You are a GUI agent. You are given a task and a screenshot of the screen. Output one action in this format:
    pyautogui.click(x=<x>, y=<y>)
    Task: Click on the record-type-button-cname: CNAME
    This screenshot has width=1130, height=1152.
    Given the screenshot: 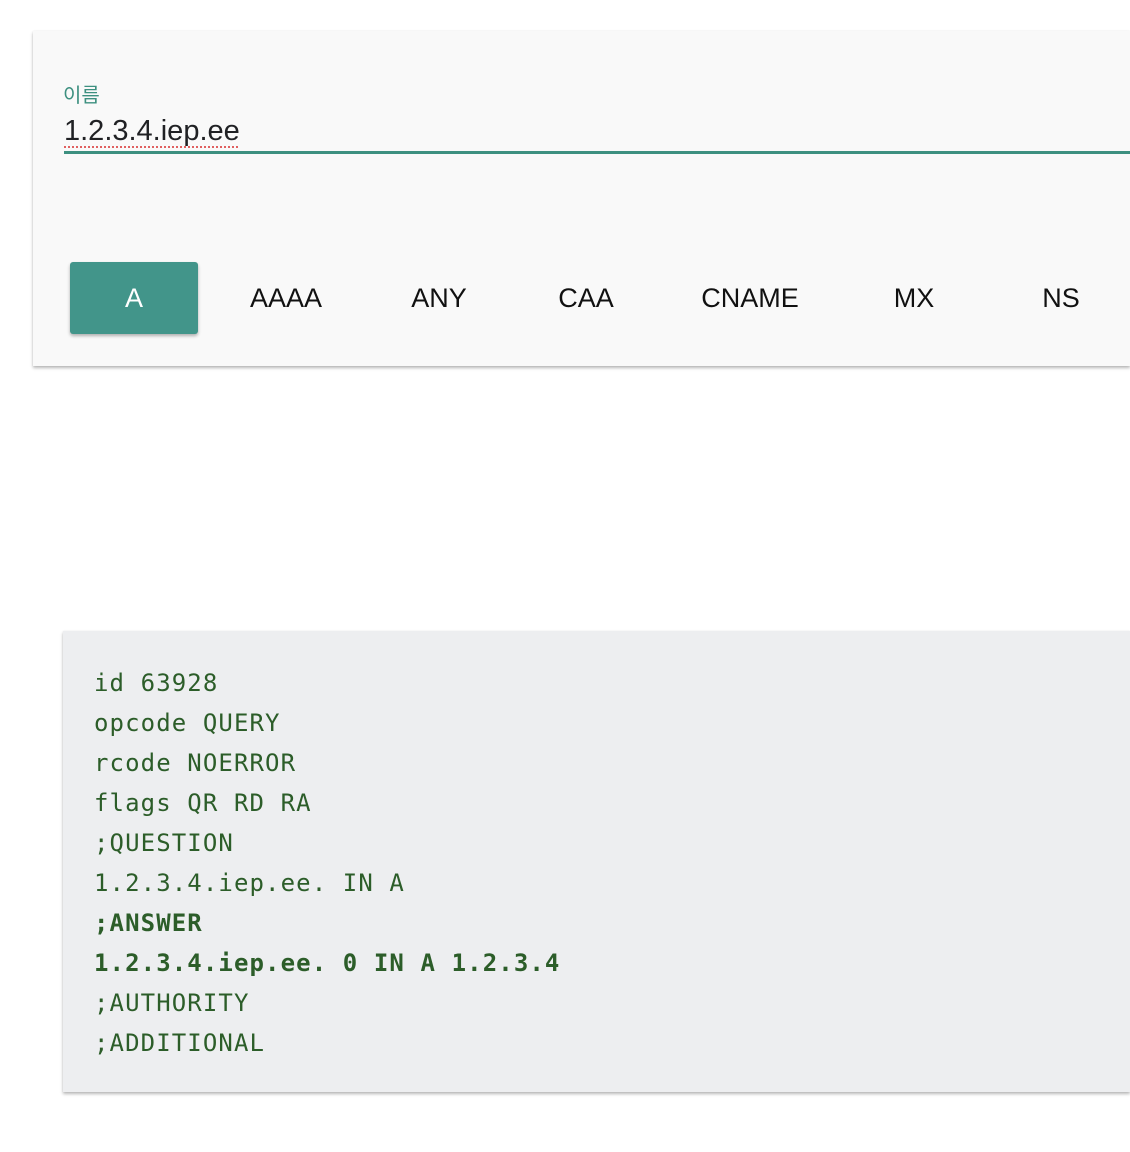 What is the action you would take?
    pyautogui.click(x=750, y=298)
    